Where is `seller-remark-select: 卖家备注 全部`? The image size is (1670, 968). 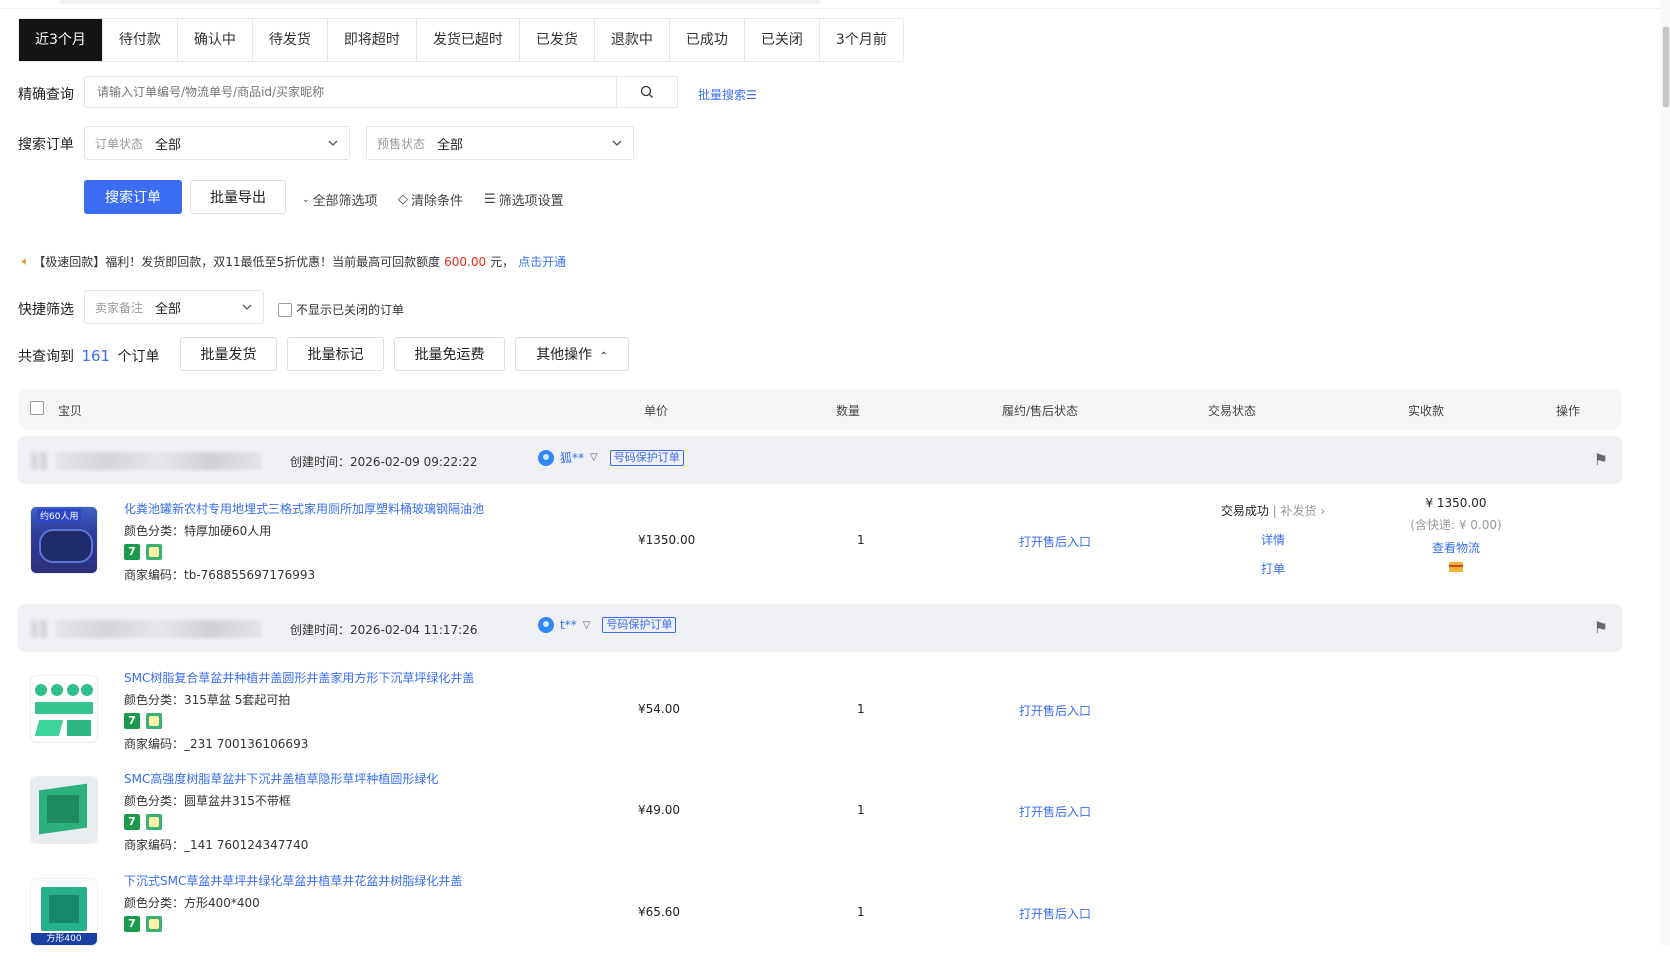 seller-remark-select: 卖家备注 全部 is located at coordinates (174, 307).